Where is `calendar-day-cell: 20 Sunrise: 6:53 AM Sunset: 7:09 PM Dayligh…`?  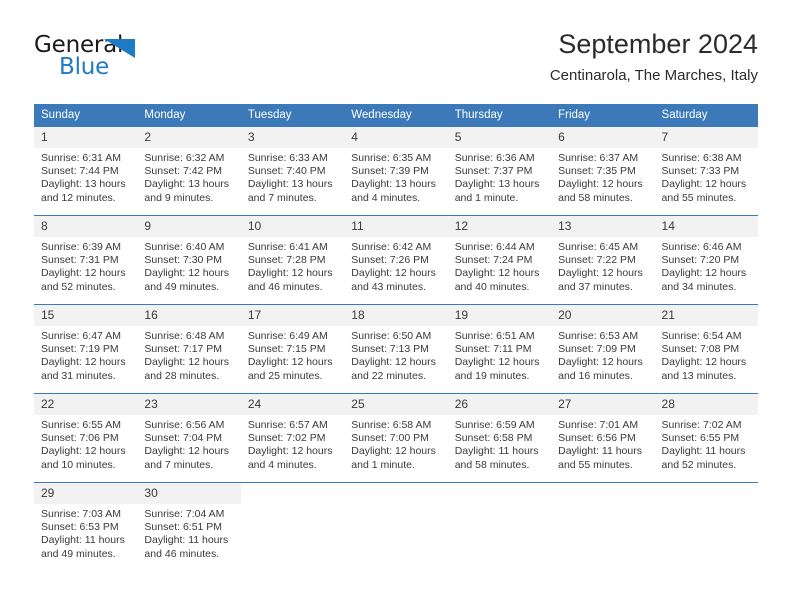 calendar-day-cell: 20 Sunrise: 6:53 AM Sunset: 7:09 PM Dayligh… is located at coordinates (603, 349).